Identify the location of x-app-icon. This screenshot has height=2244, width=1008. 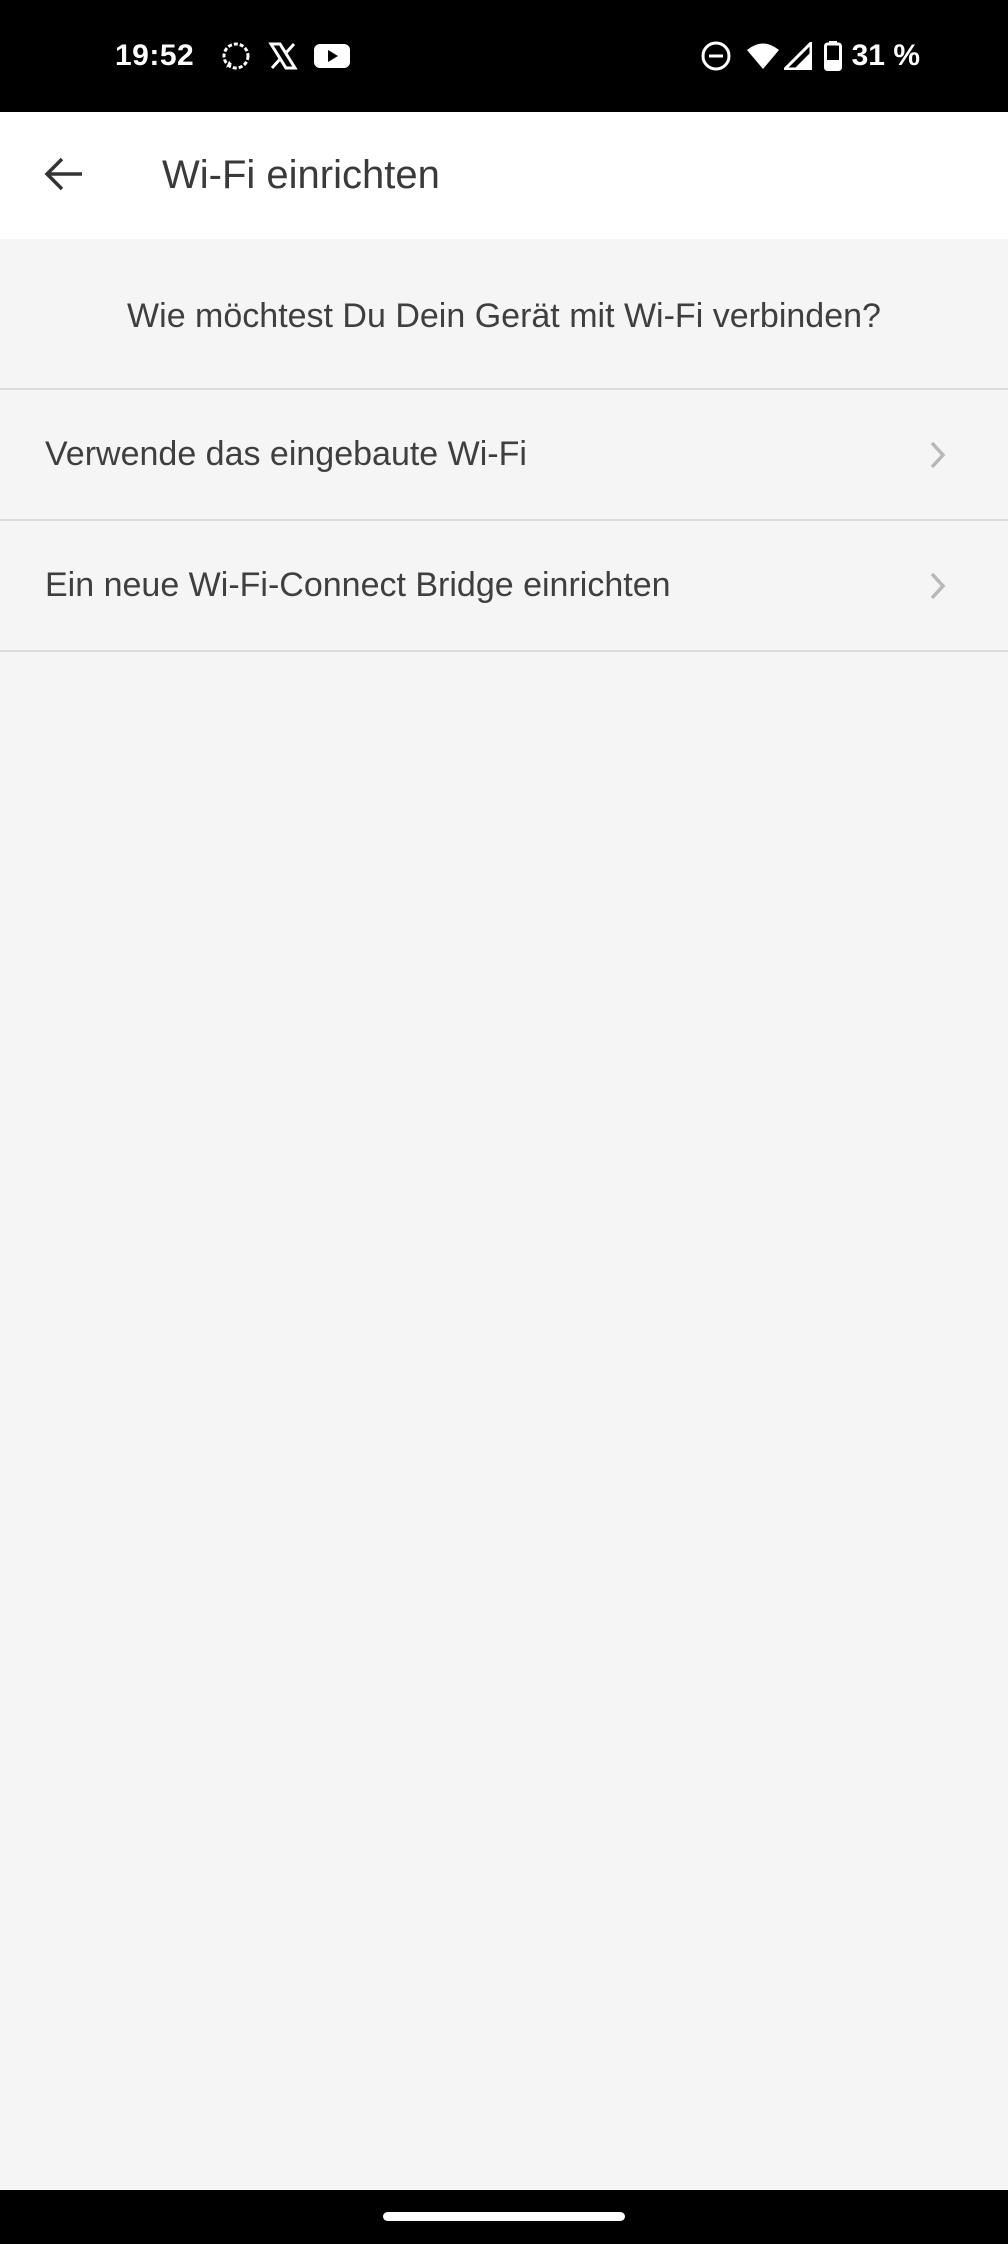
(283, 56).